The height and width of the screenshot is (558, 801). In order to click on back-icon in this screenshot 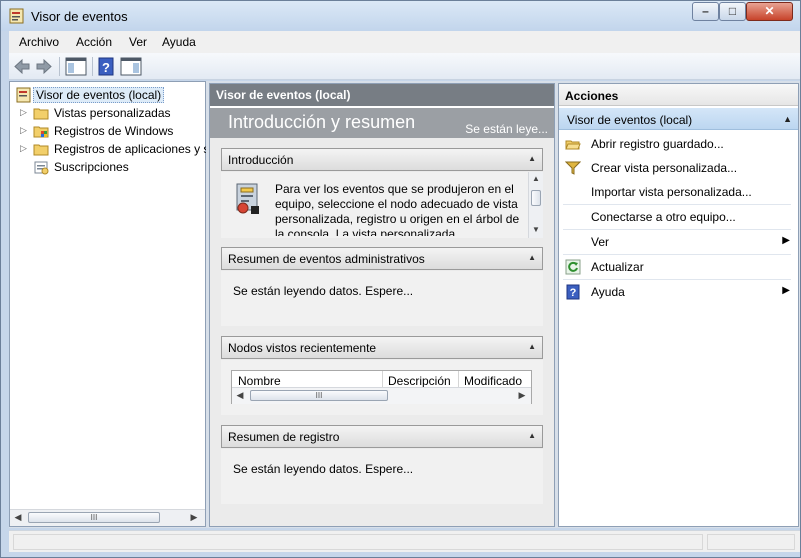, I will do `click(22, 66)`.